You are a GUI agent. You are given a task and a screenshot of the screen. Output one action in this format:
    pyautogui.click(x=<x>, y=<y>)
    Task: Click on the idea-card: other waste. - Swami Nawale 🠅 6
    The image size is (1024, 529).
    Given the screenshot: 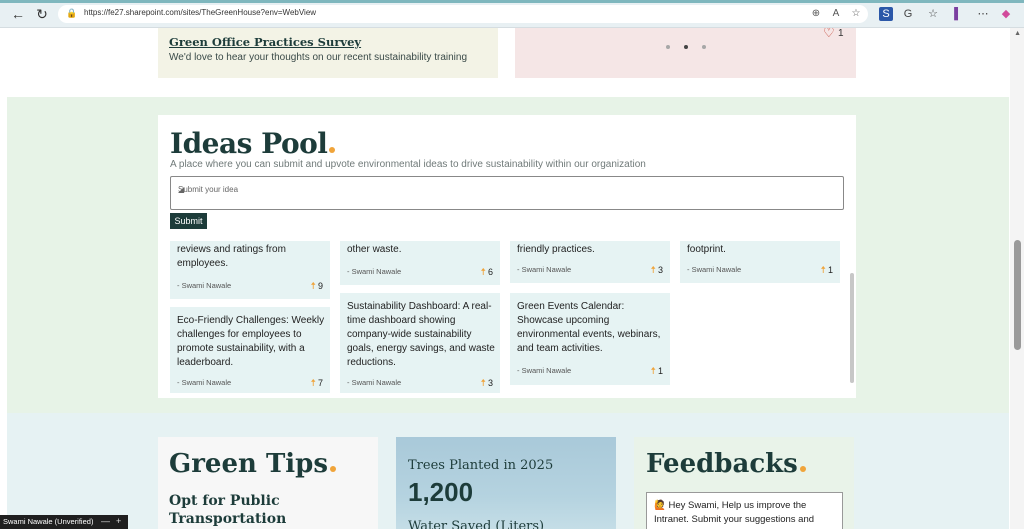 What is the action you would take?
    pyautogui.click(x=420, y=263)
    